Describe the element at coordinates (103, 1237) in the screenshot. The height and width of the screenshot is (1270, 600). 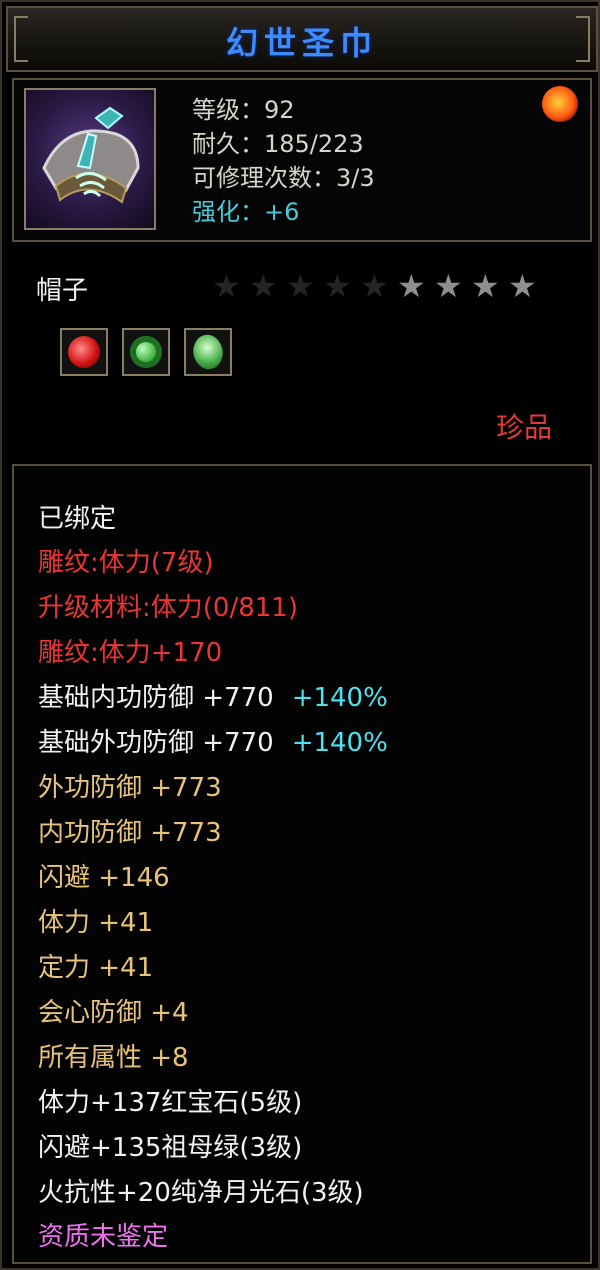
I see `aptitude-status: 资质未鉴定` at that location.